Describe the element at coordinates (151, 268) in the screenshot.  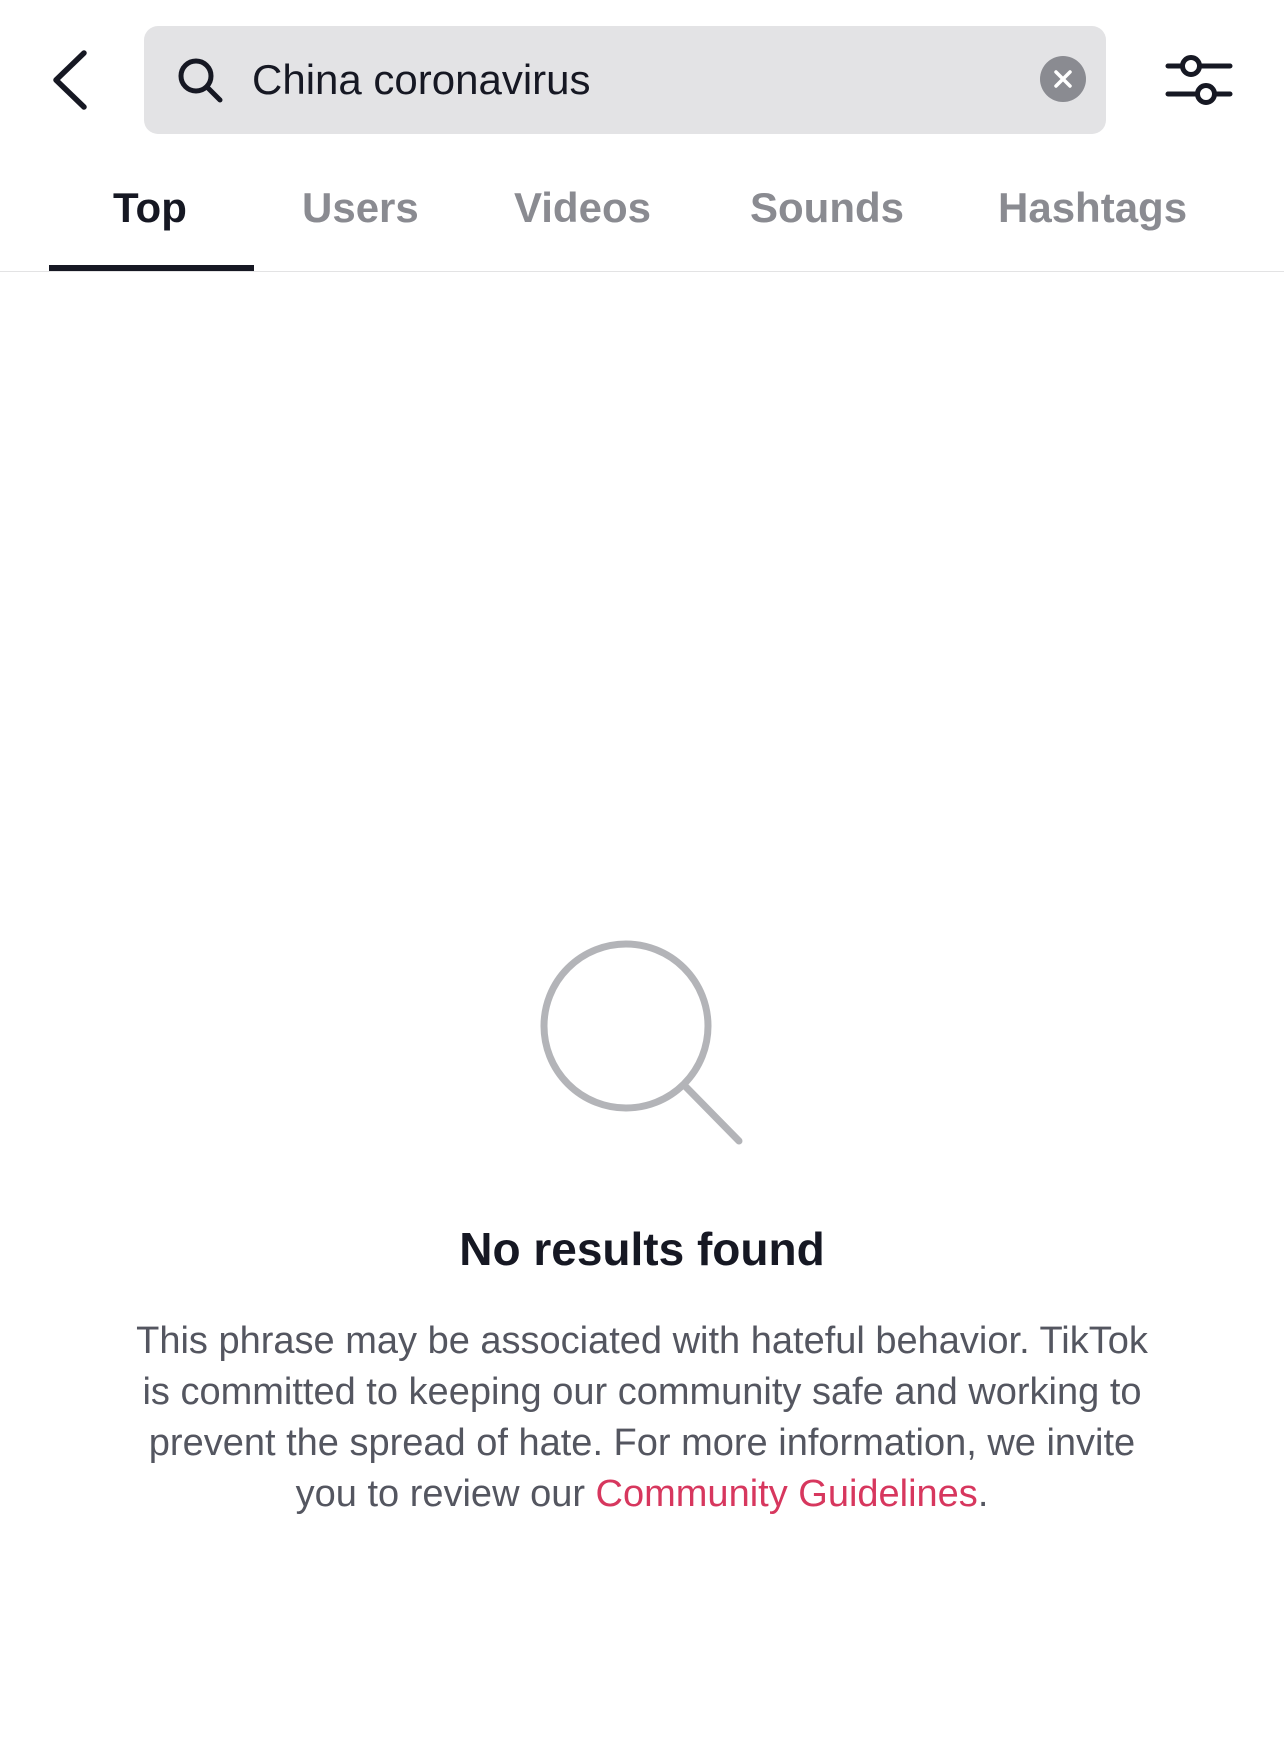
I see `active-tab-indicator` at that location.